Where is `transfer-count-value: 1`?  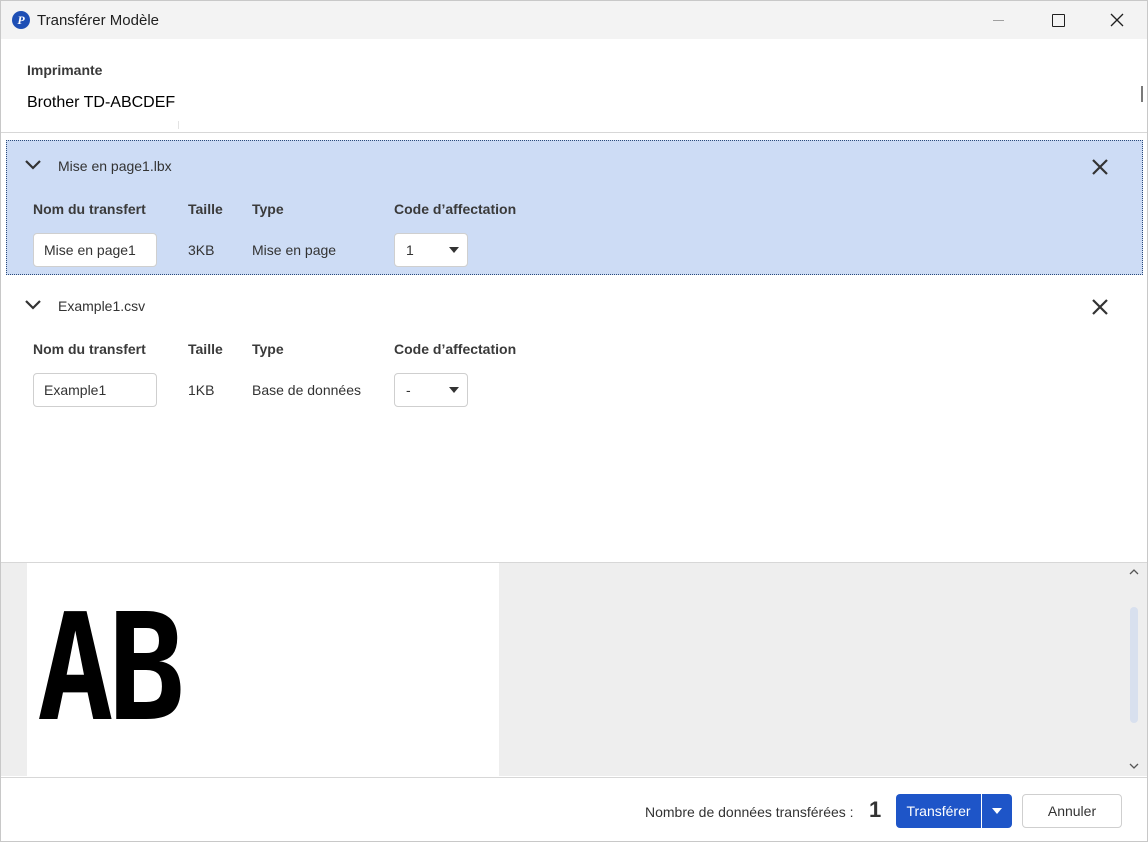
transfer-count-value: 1 is located at coordinates (875, 809).